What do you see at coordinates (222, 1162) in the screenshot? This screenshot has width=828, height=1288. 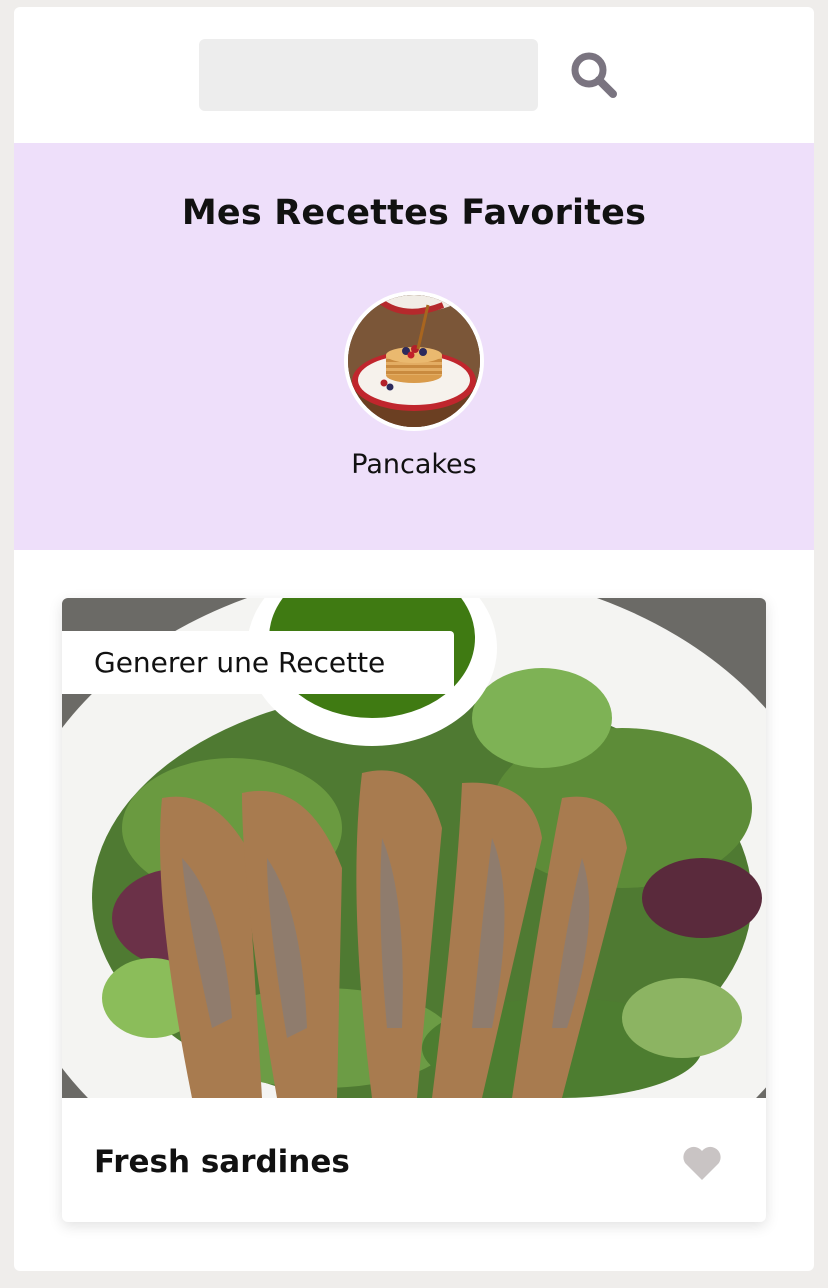 I see `recipe-title: Fresh sardines` at bounding box center [222, 1162].